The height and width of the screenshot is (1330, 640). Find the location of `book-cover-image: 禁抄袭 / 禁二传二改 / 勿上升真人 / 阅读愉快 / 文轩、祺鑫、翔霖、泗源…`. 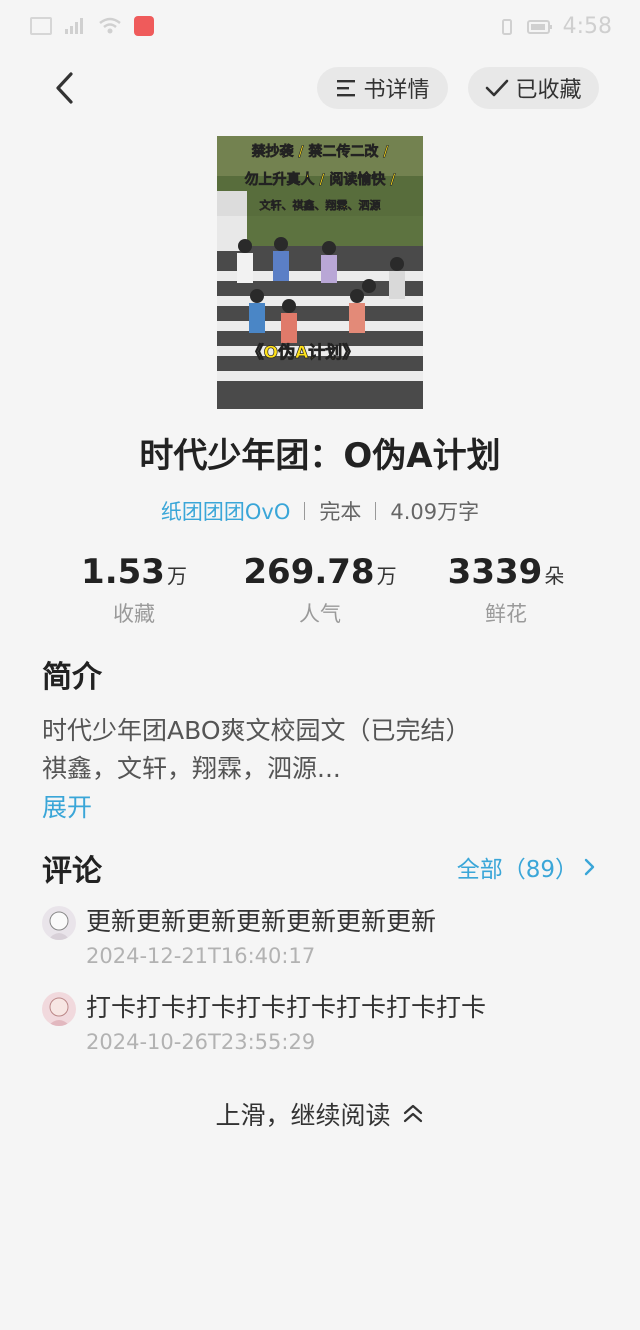

book-cover-image: 禁抄袭 / 禁二传二改 / 勿上升真人 / 阅读愉快 / 文轩、祺鑫、翔霖、泗源… is located at coordinates (320, 272).